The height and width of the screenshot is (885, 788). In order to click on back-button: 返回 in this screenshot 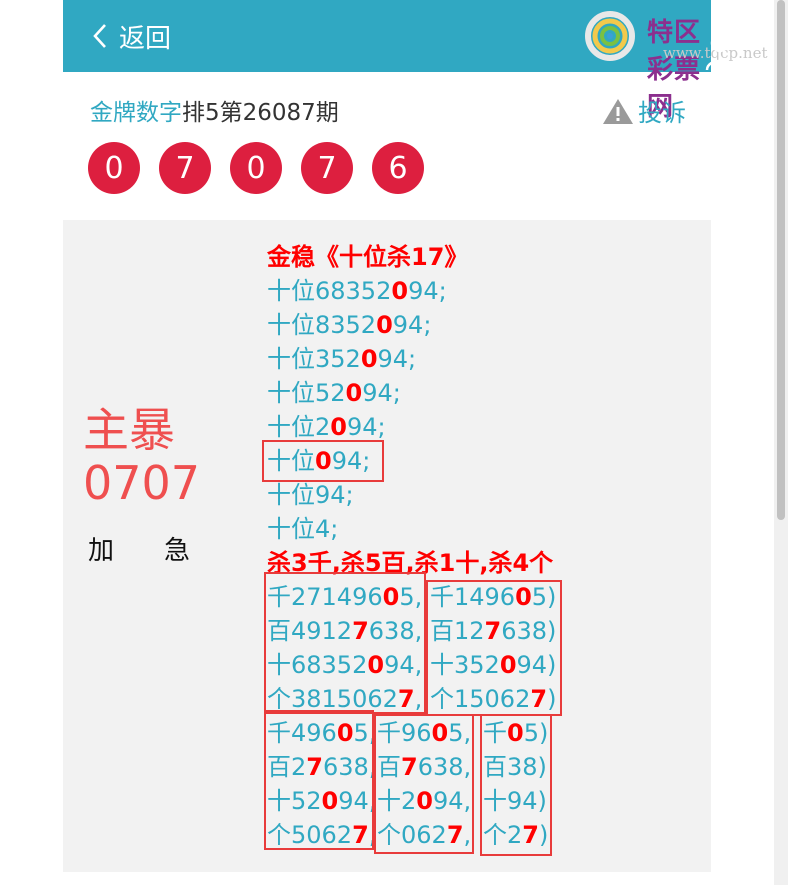, I will do `click(130, 36)`.